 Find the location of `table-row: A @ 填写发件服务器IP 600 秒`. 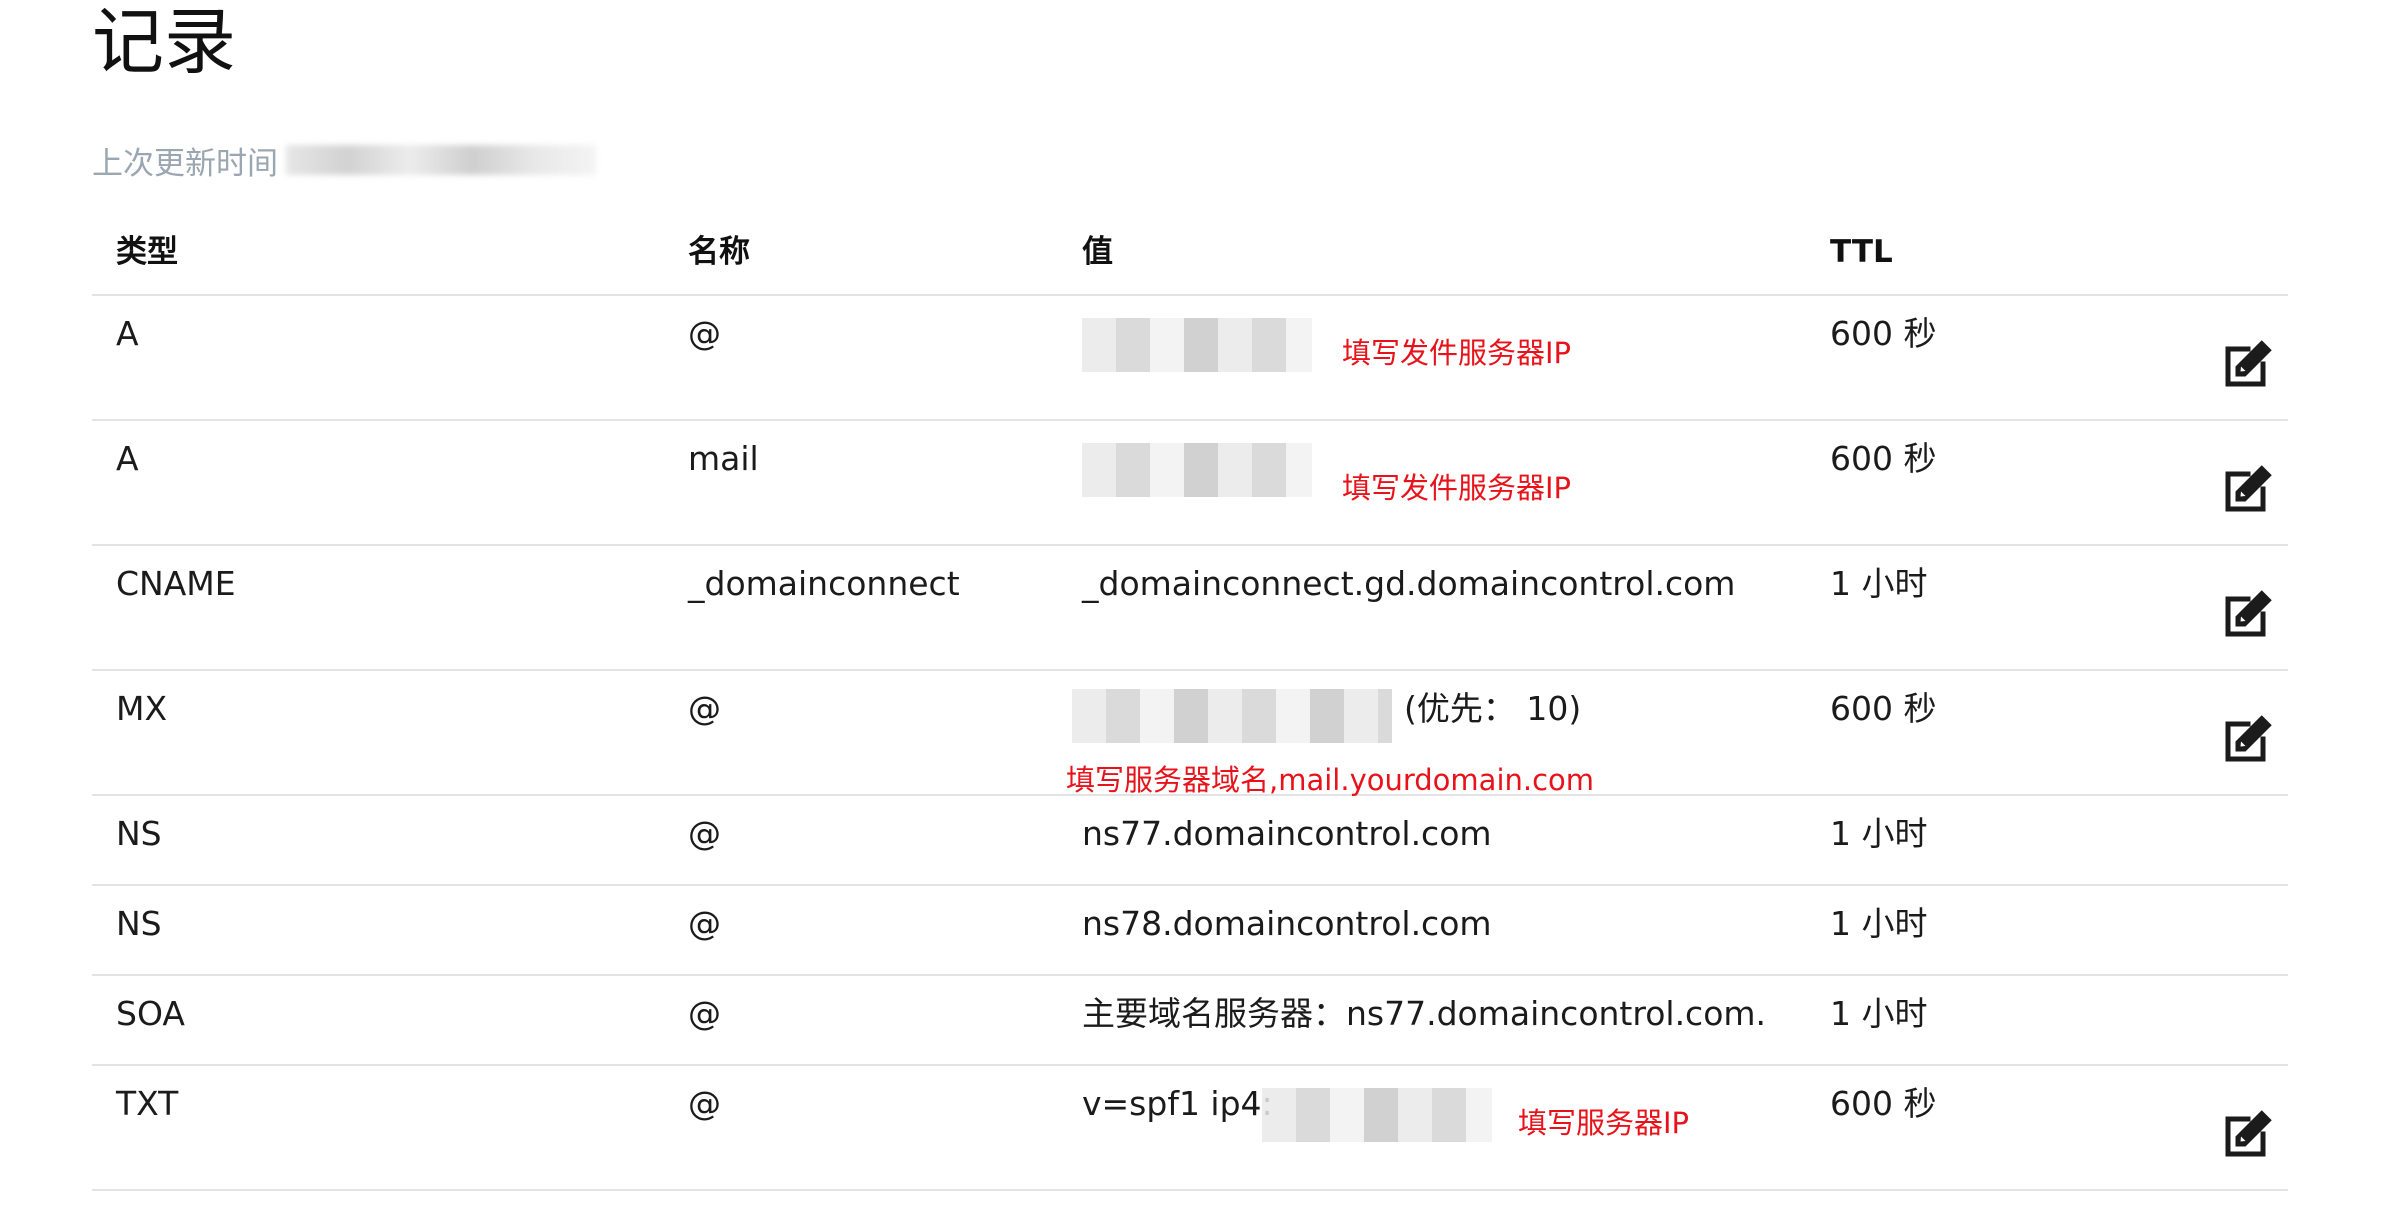

table-row: A @ 填写发件服务器IP 600 秒 is located at coordinates (1190, 358).